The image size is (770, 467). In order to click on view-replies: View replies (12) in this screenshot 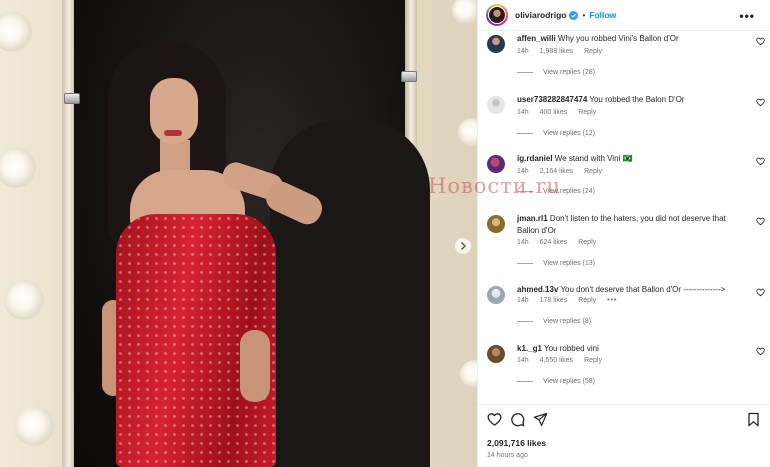, I will do `click(556, 133)`.